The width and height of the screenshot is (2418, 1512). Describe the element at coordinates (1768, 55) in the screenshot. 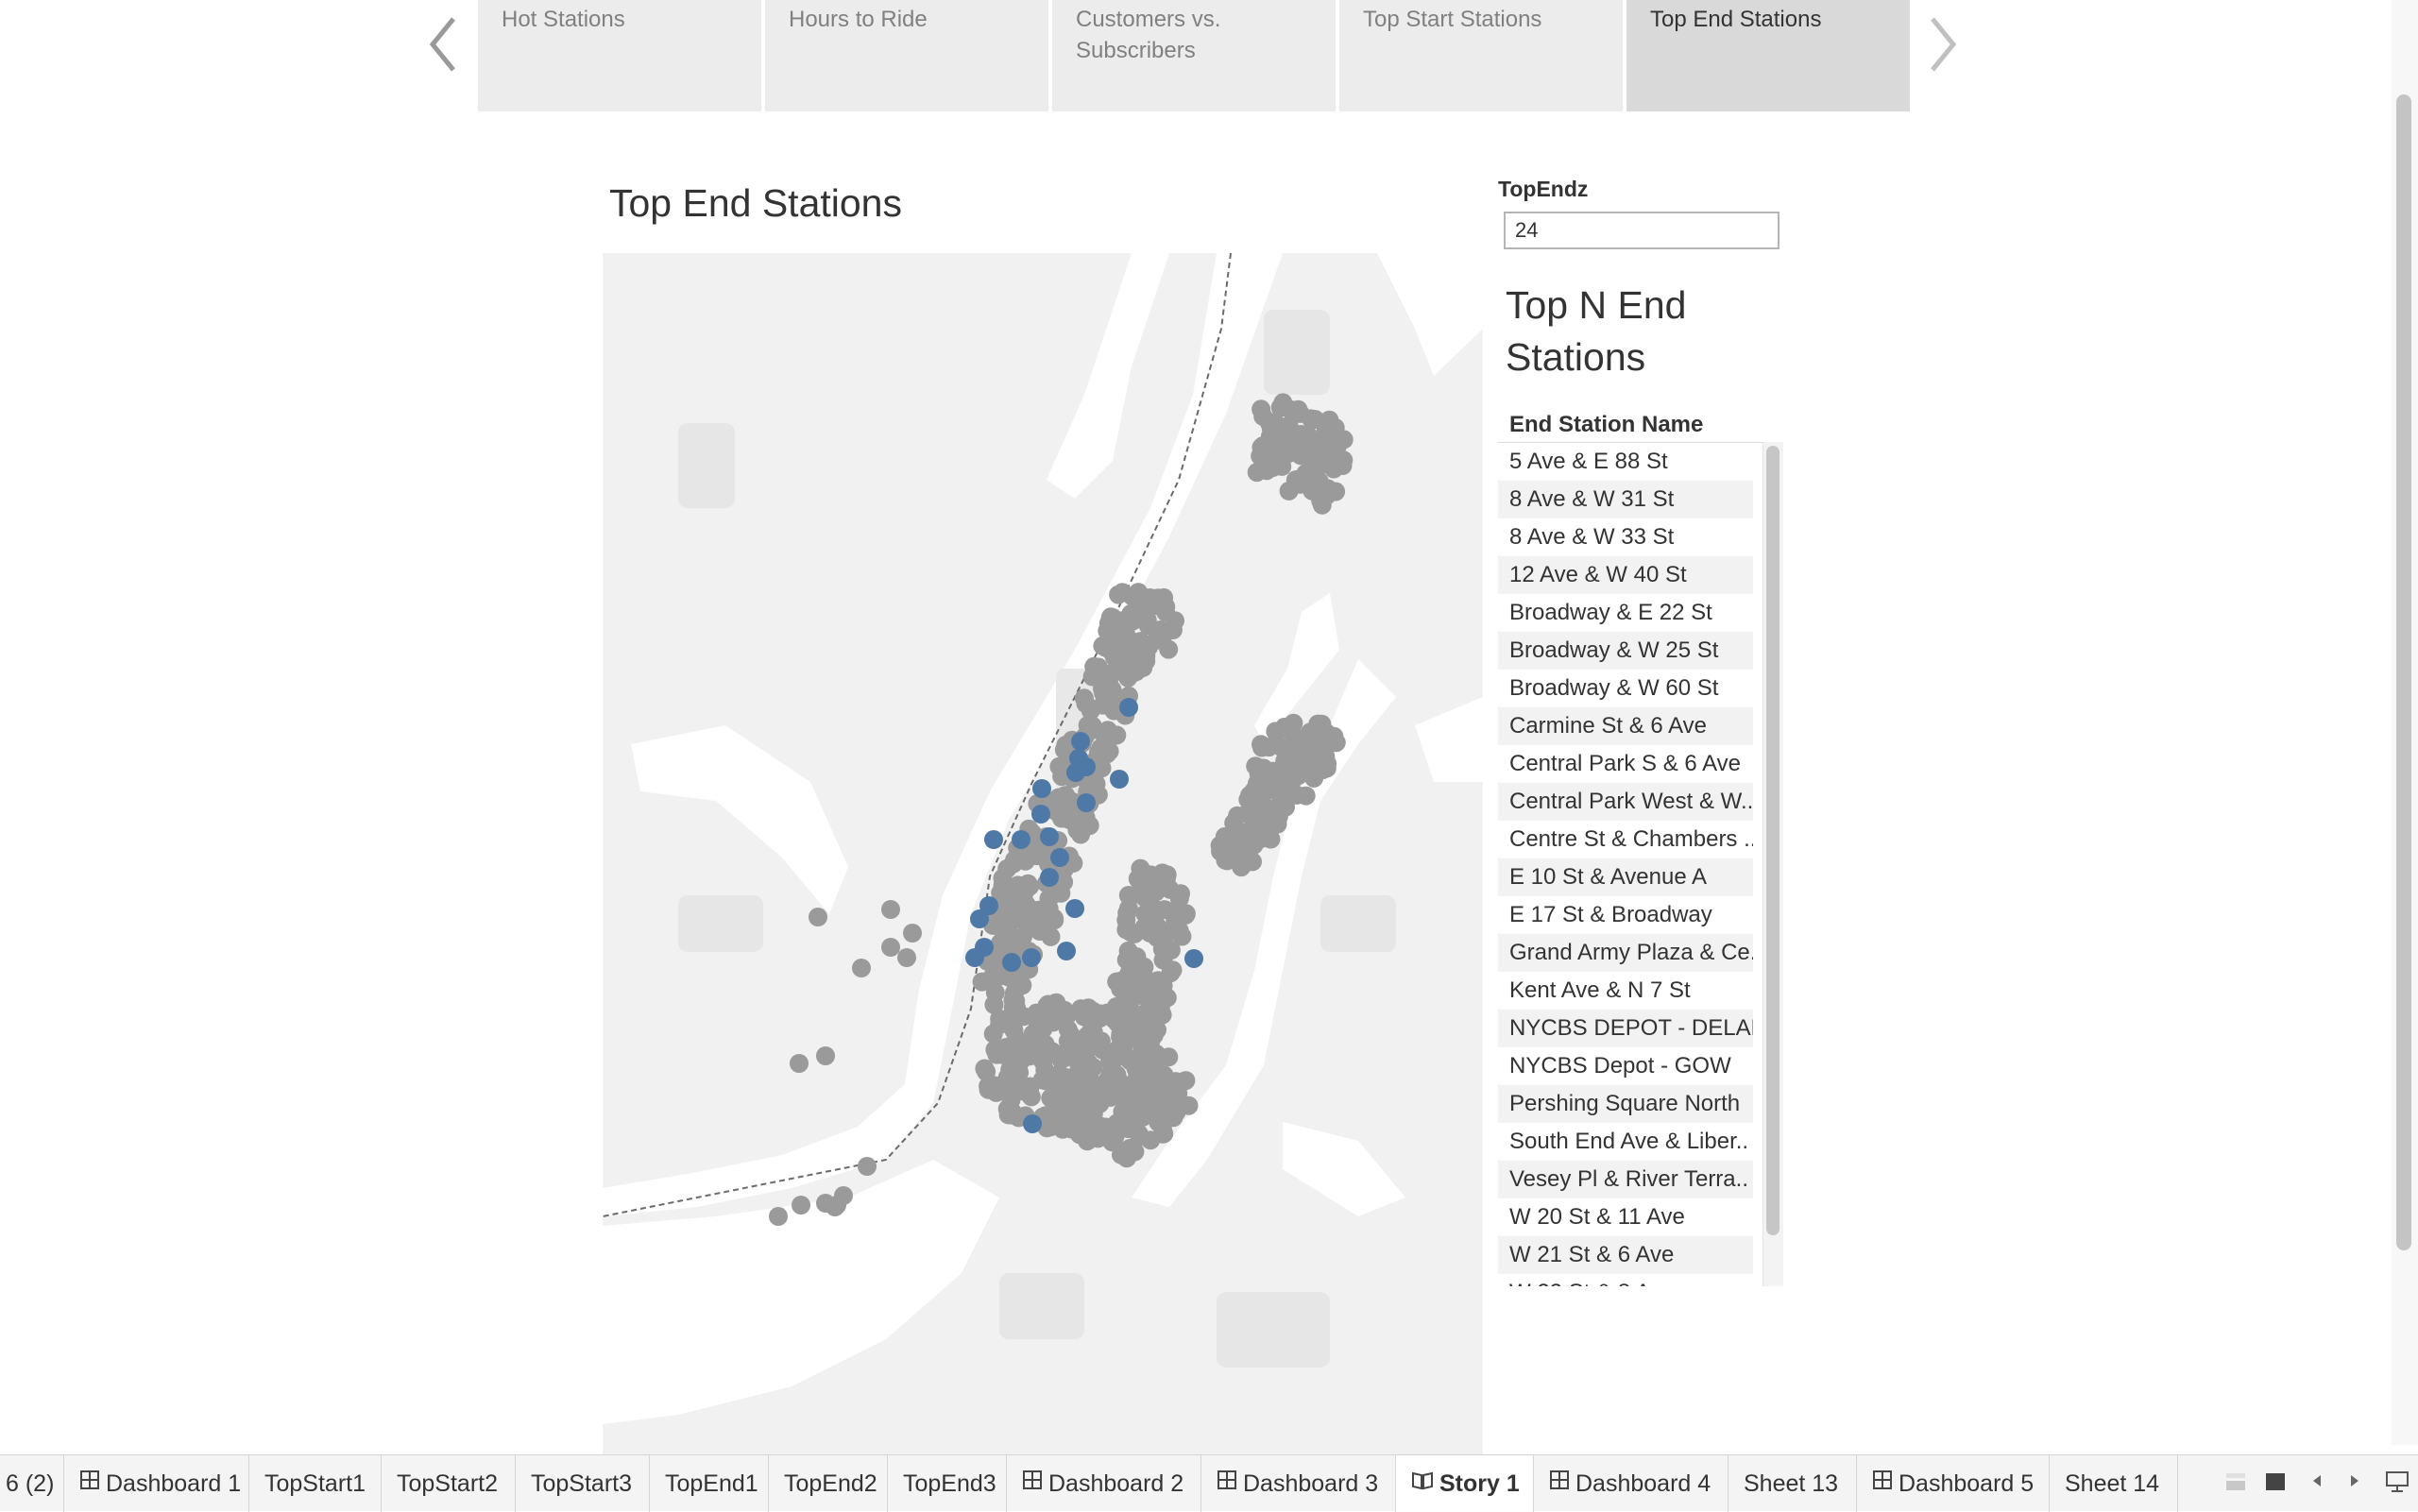

I see `story-point-5: Top End Stations` at that location.